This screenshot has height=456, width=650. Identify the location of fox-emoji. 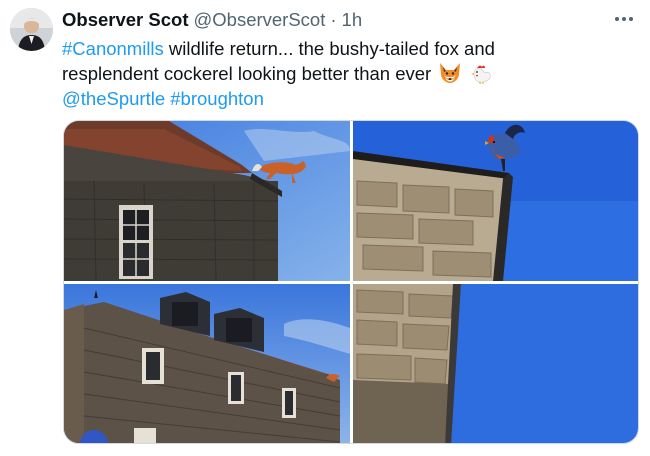
(450, 73).